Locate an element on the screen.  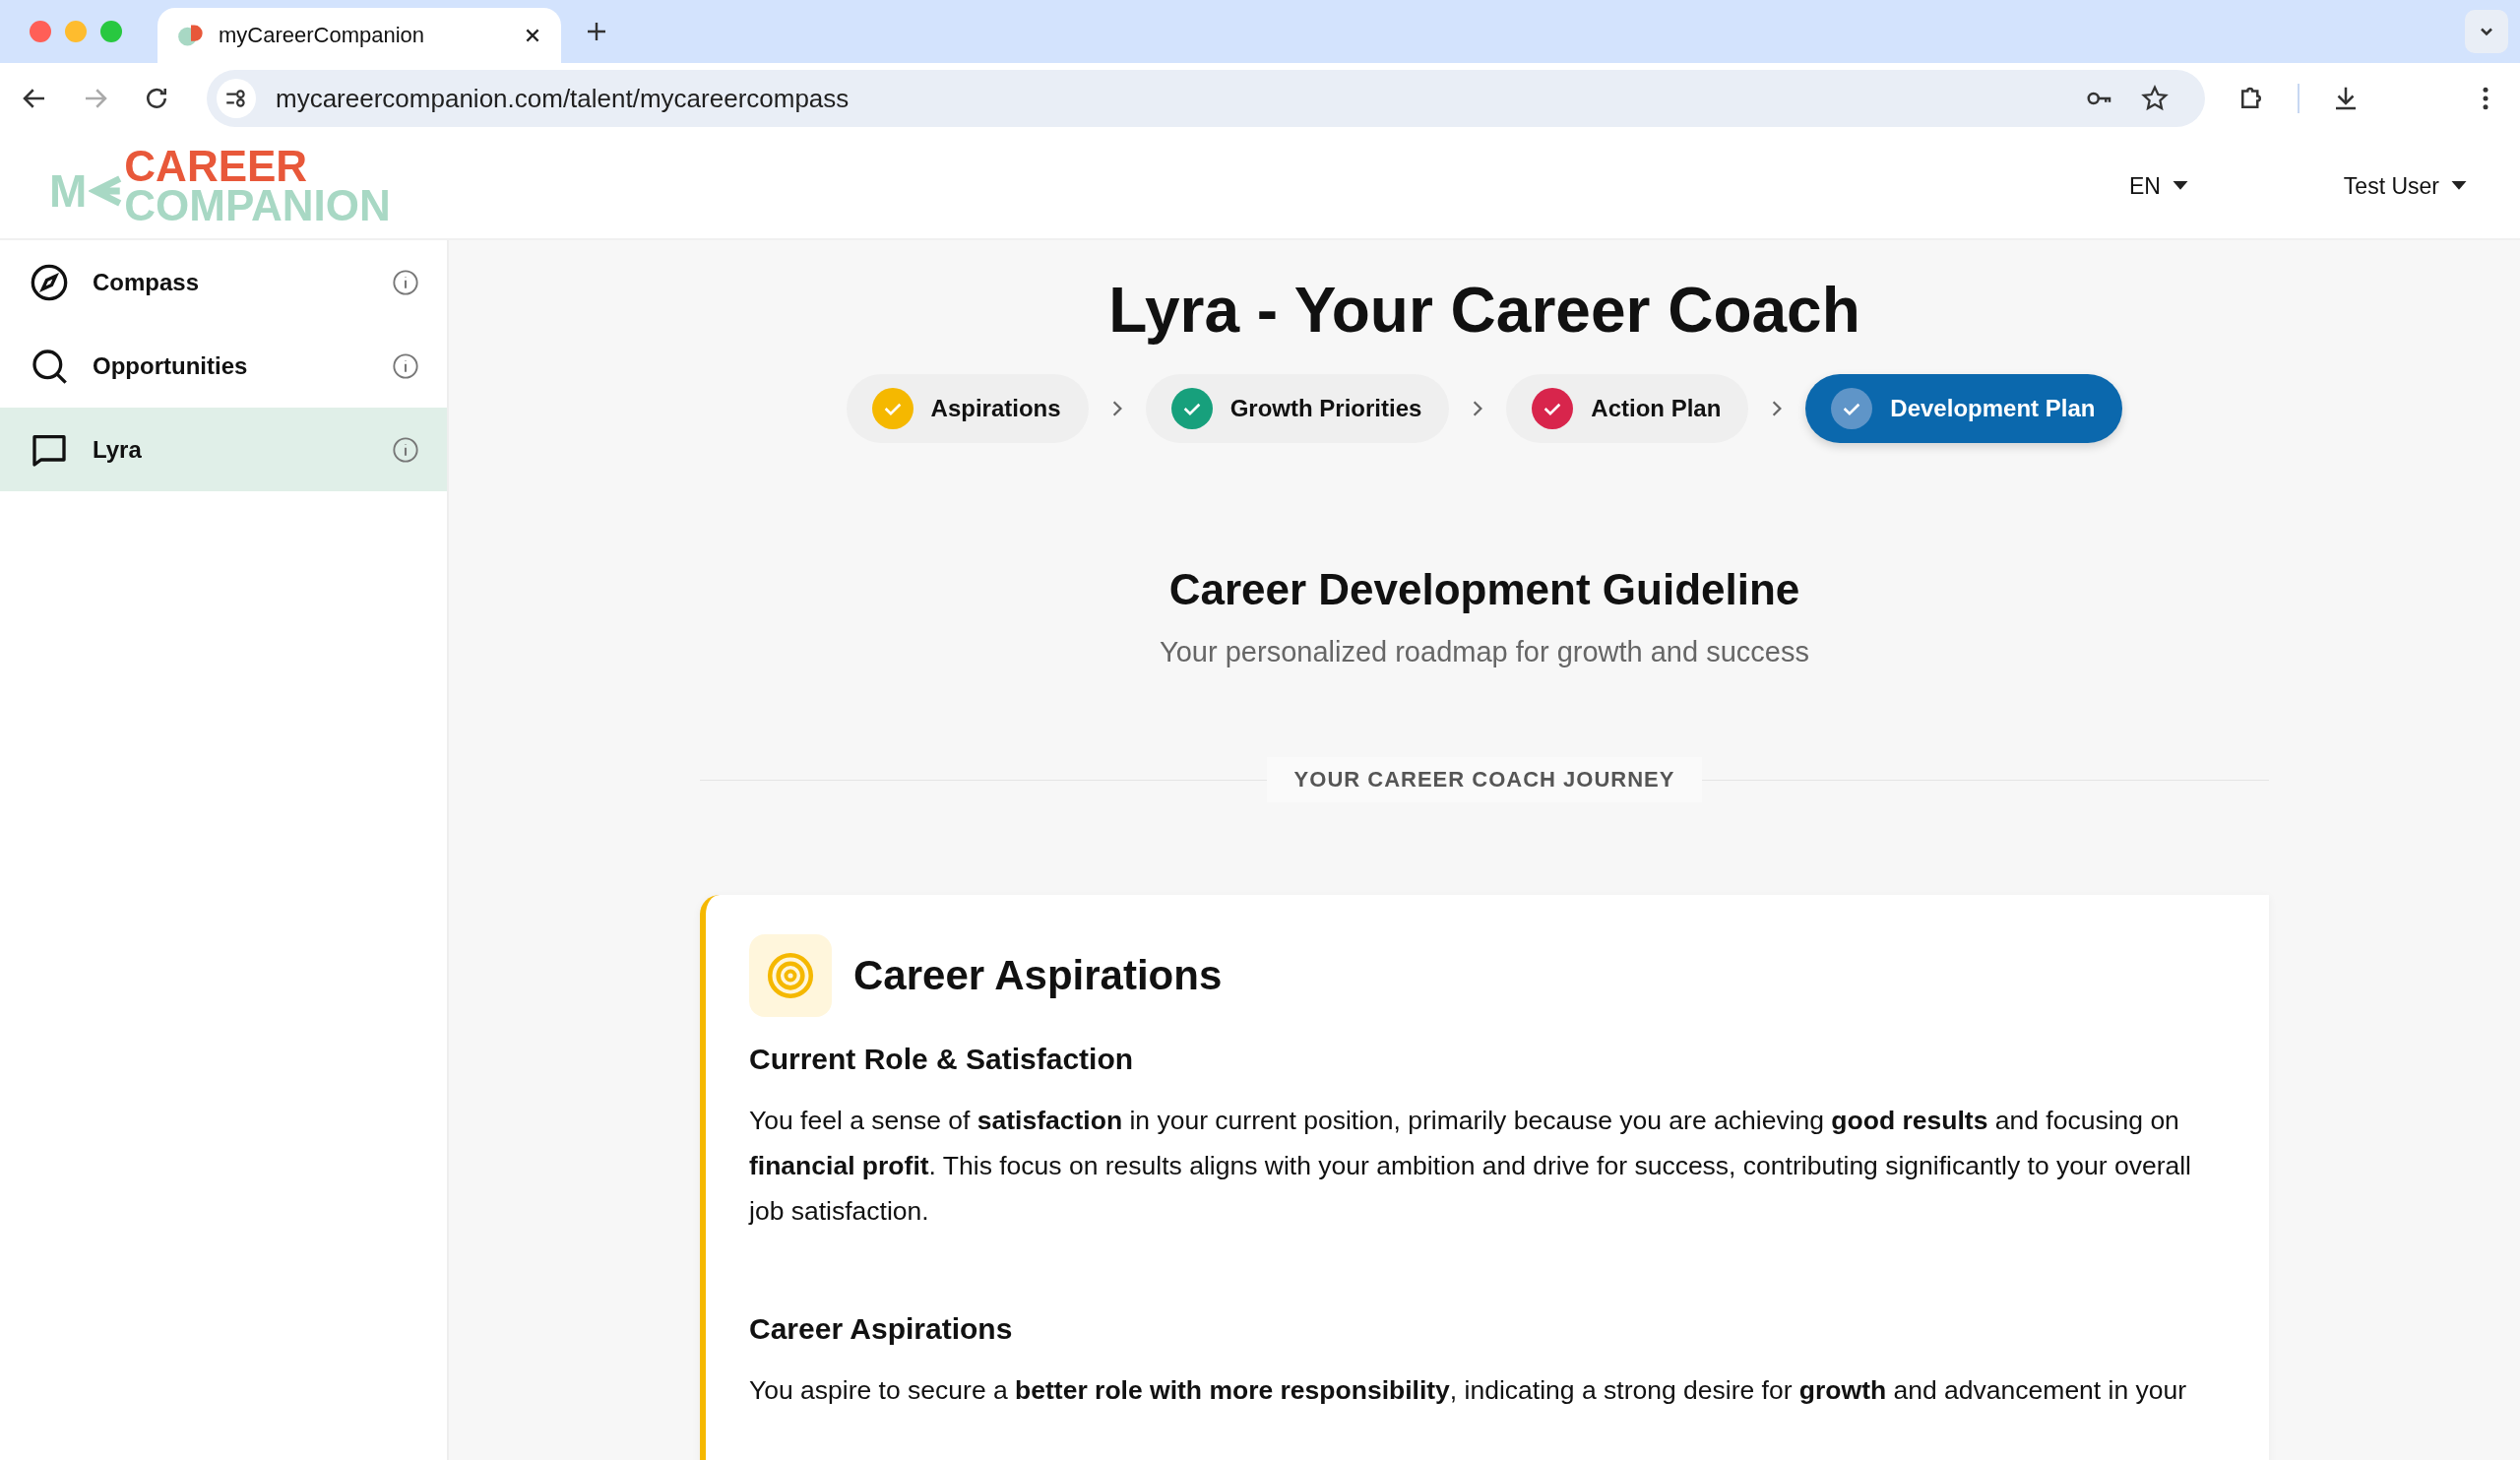
tab-search-button is located at coordinates (2486, 31).